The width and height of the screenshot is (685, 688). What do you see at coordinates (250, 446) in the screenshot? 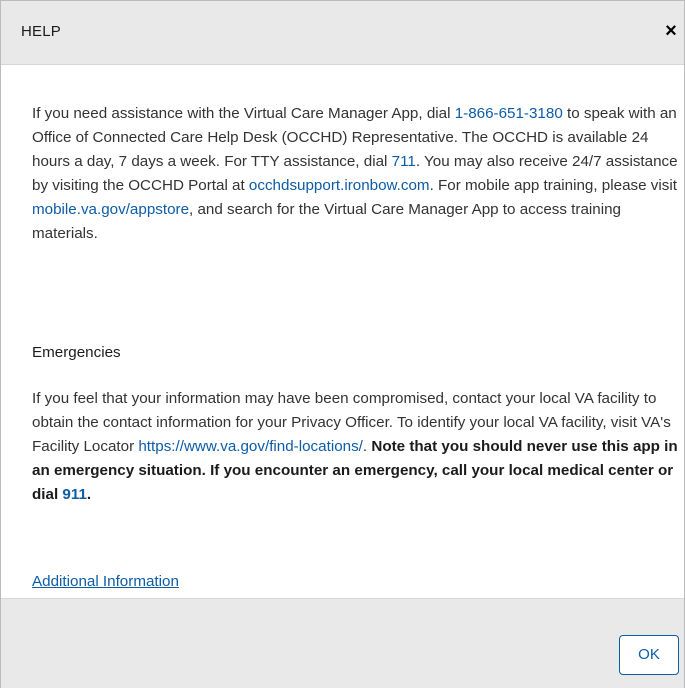
I see `facility-locator-link: https://www.va.gov/find-locations/` at bounding box center [250, 446].